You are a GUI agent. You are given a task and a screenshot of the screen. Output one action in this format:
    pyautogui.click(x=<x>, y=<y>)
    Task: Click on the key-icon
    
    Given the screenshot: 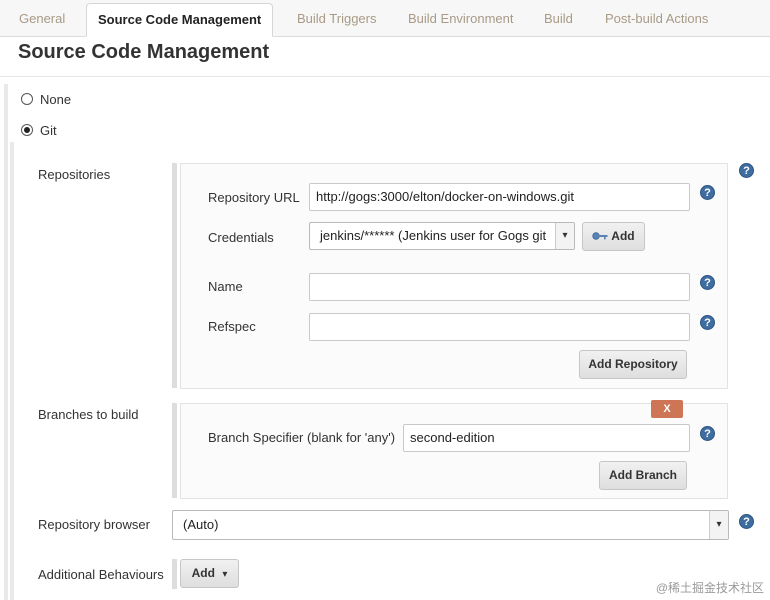 What is the action you would take?
    pyautogui.click(x=600, y=236)
    